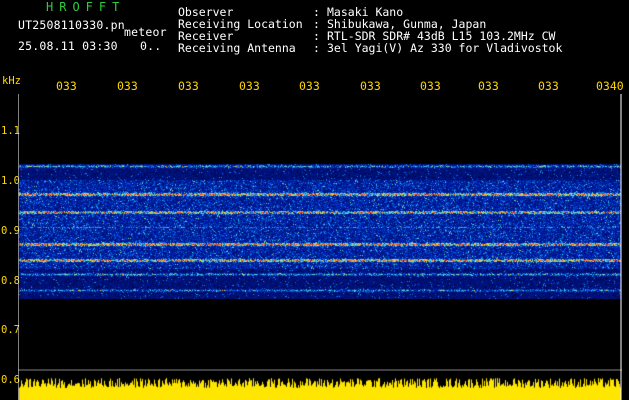 The height and width of the screenshot is (400, 629). Describe the element at coordinates (86, 7) in the screenshot. I see `app-logo: HROFFT` at that location.